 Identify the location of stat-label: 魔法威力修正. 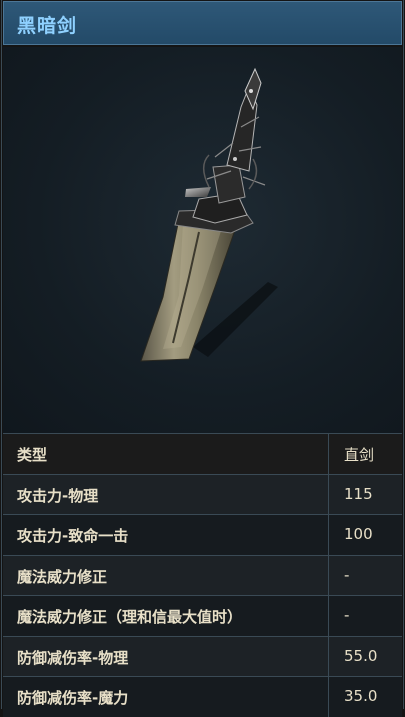
(62, 576).